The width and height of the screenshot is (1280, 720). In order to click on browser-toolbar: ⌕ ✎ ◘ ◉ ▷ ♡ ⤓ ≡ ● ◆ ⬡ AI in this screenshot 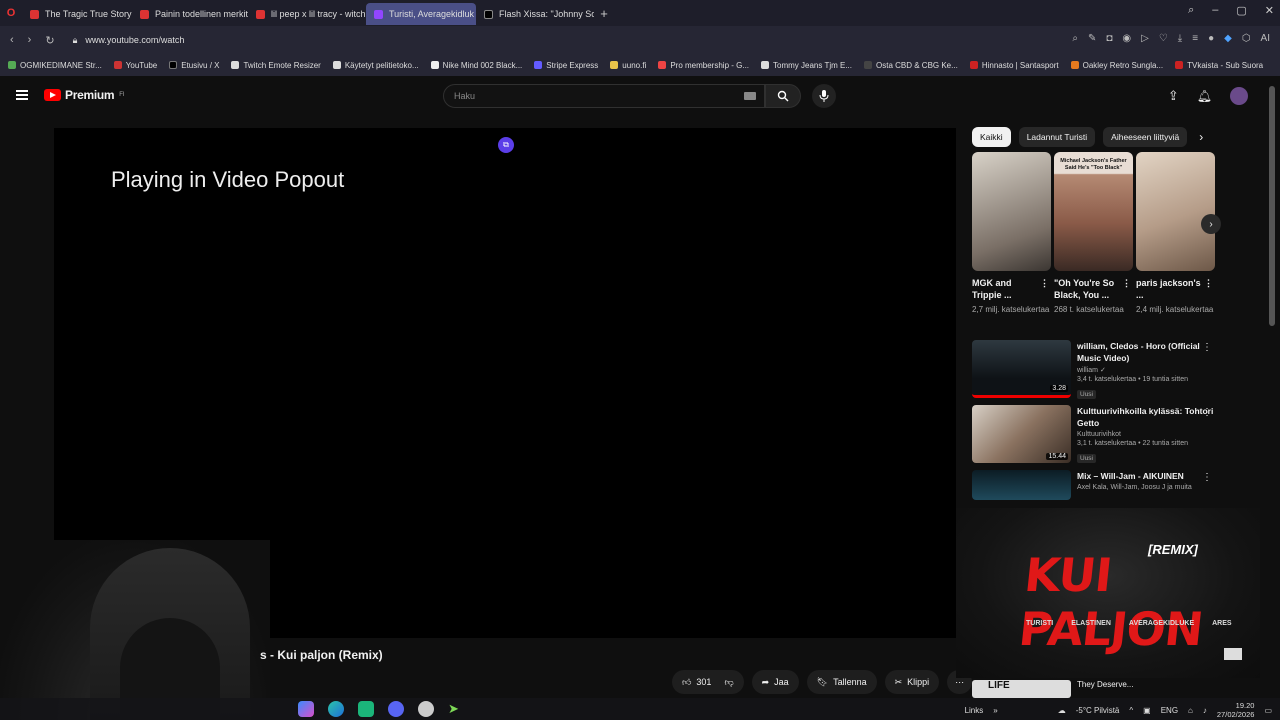, I will do `click(1171, 38)`.